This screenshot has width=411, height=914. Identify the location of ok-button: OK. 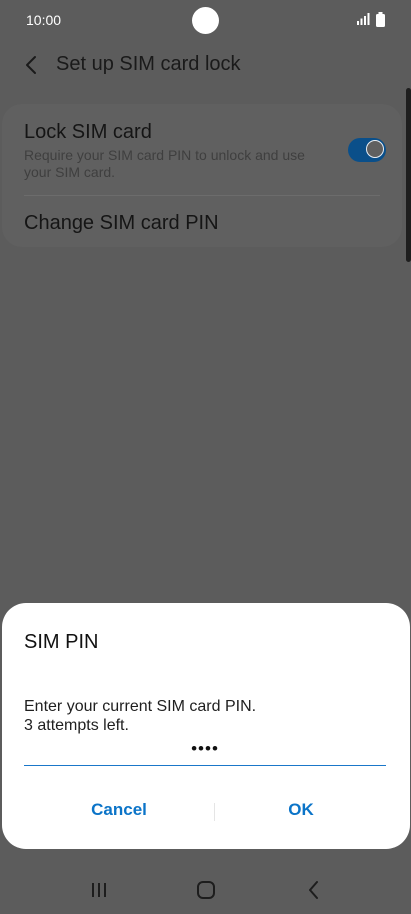
(301, 812).